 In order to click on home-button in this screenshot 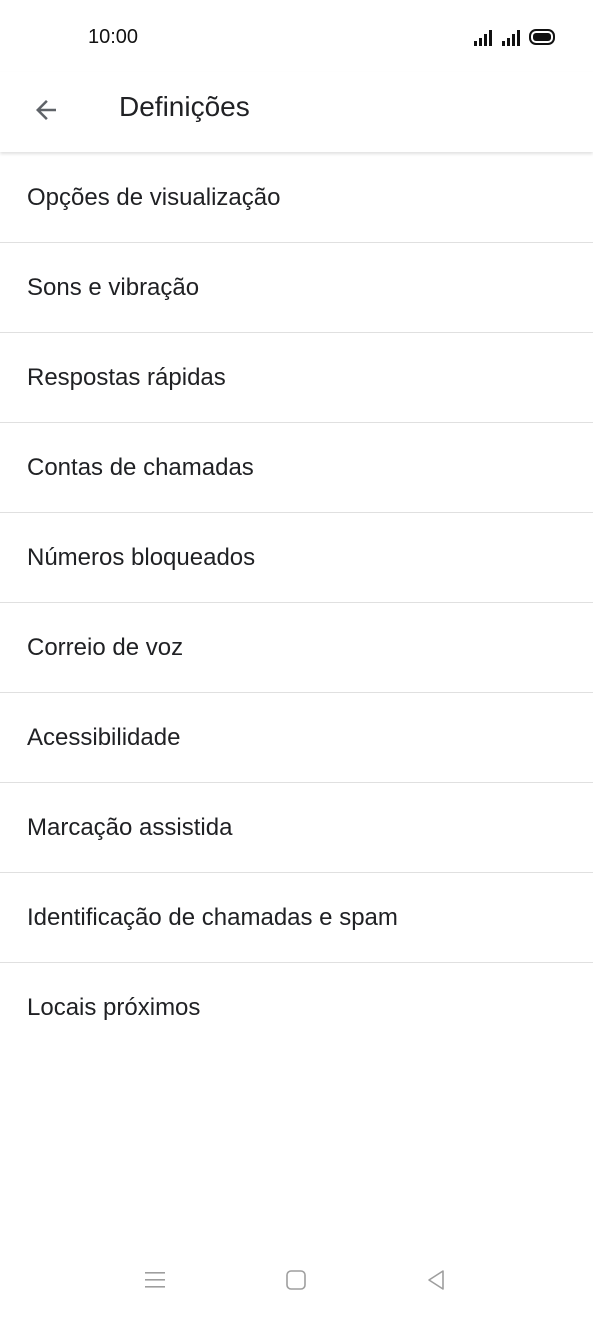, I will do `click(296, 1280)`.